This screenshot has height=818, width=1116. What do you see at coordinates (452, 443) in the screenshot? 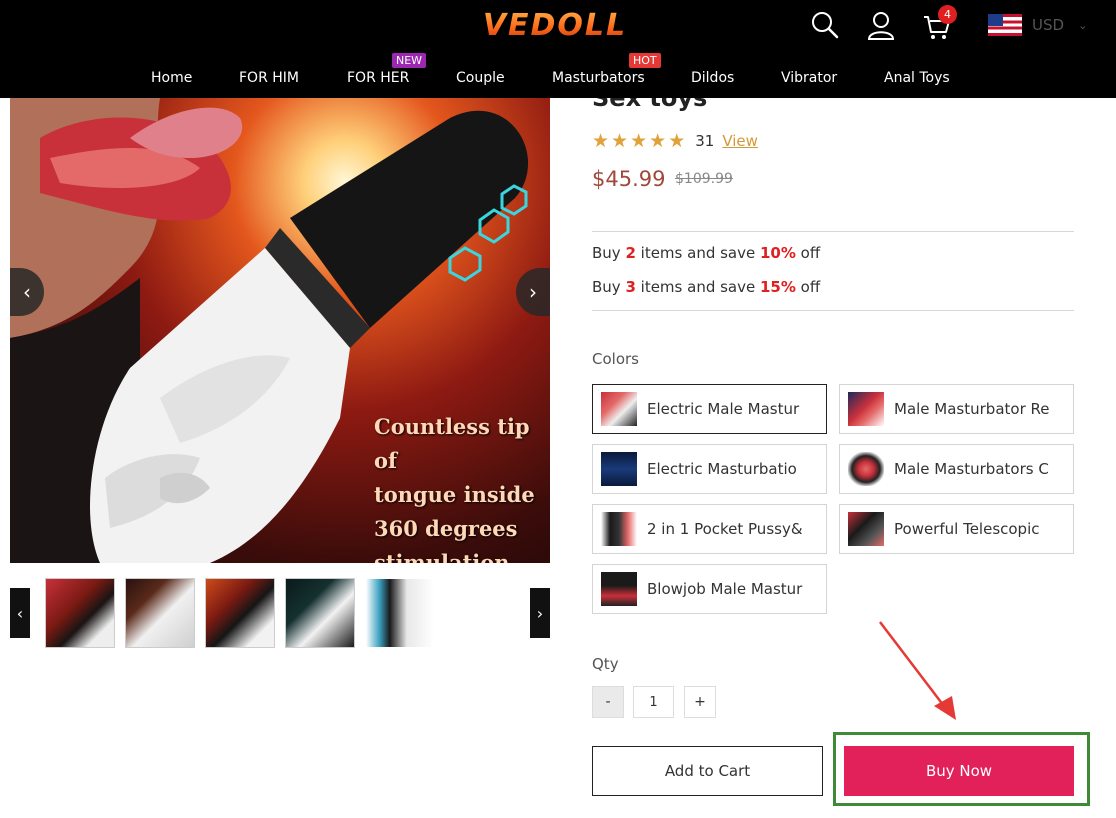
I see `overlay-line: Countless tip of` at bounding box center [452, 443].